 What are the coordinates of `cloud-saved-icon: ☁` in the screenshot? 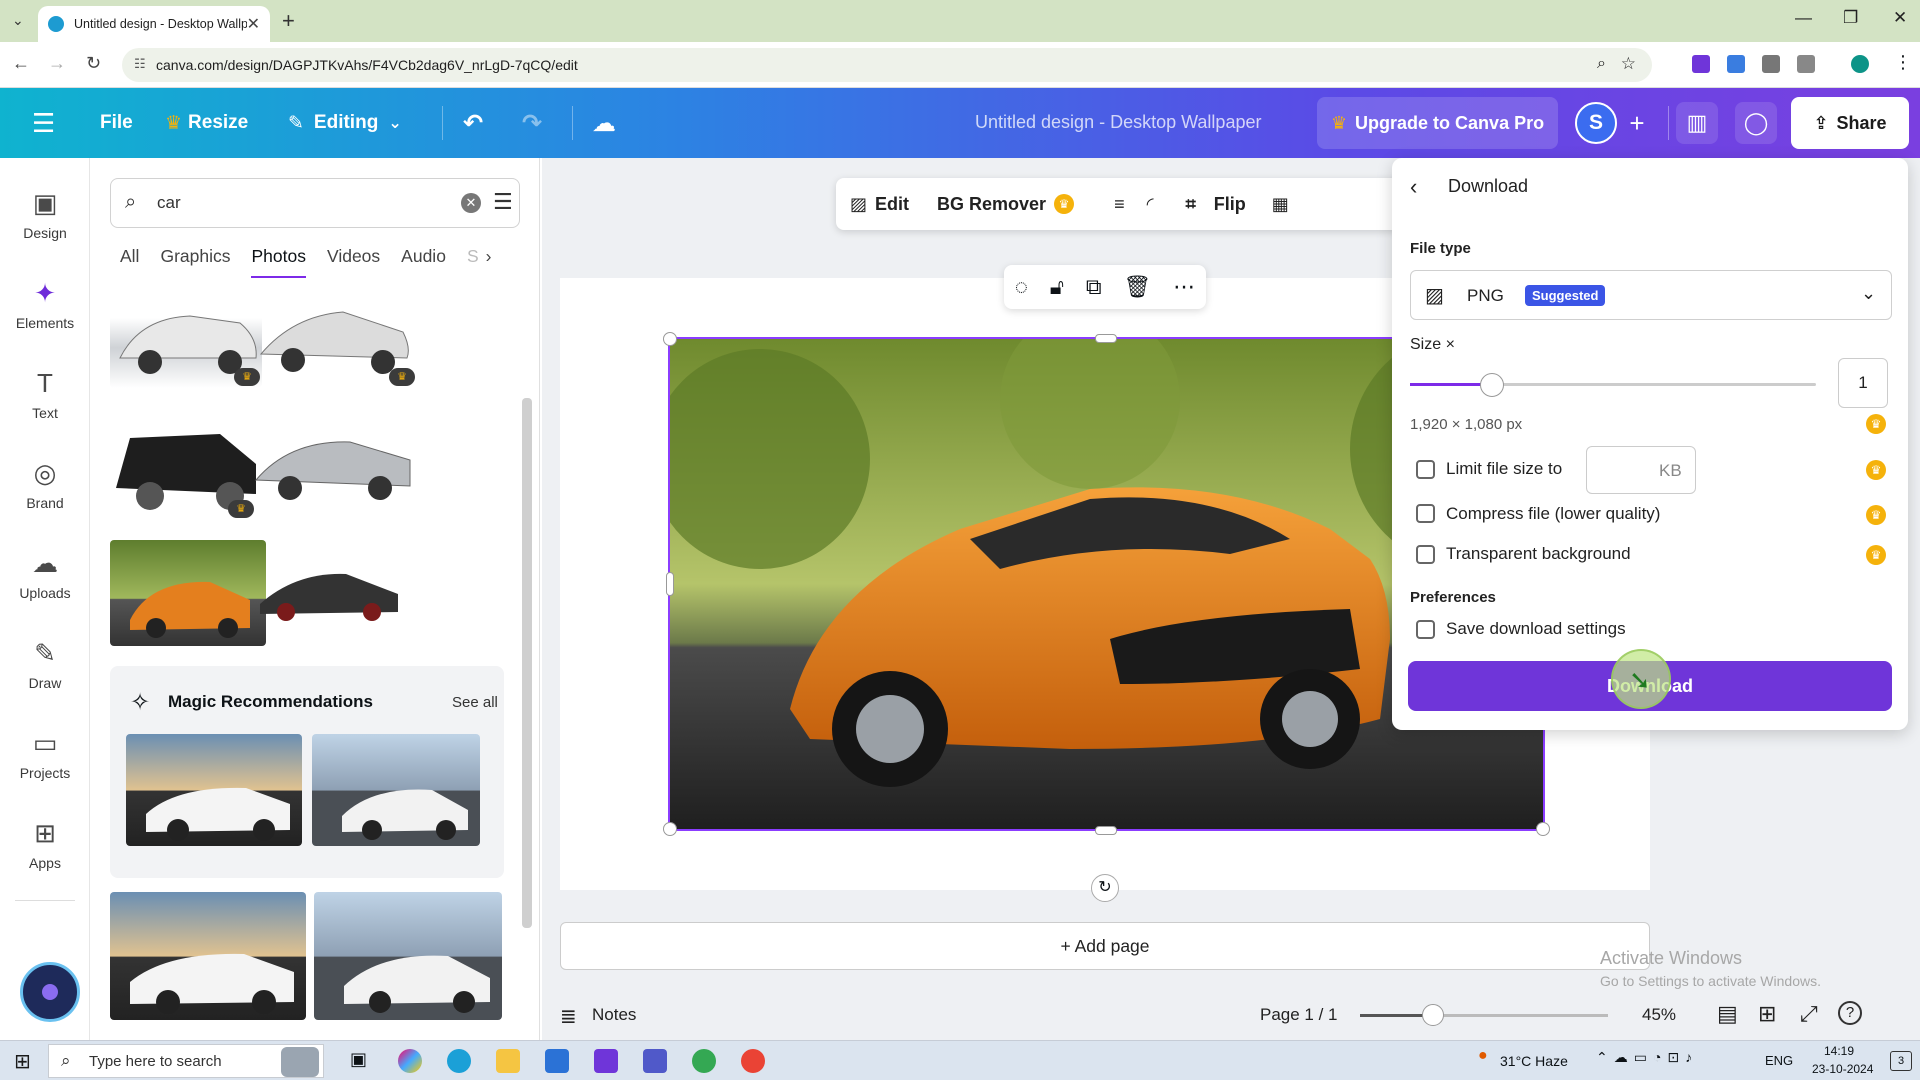 It's located at (604, 123).